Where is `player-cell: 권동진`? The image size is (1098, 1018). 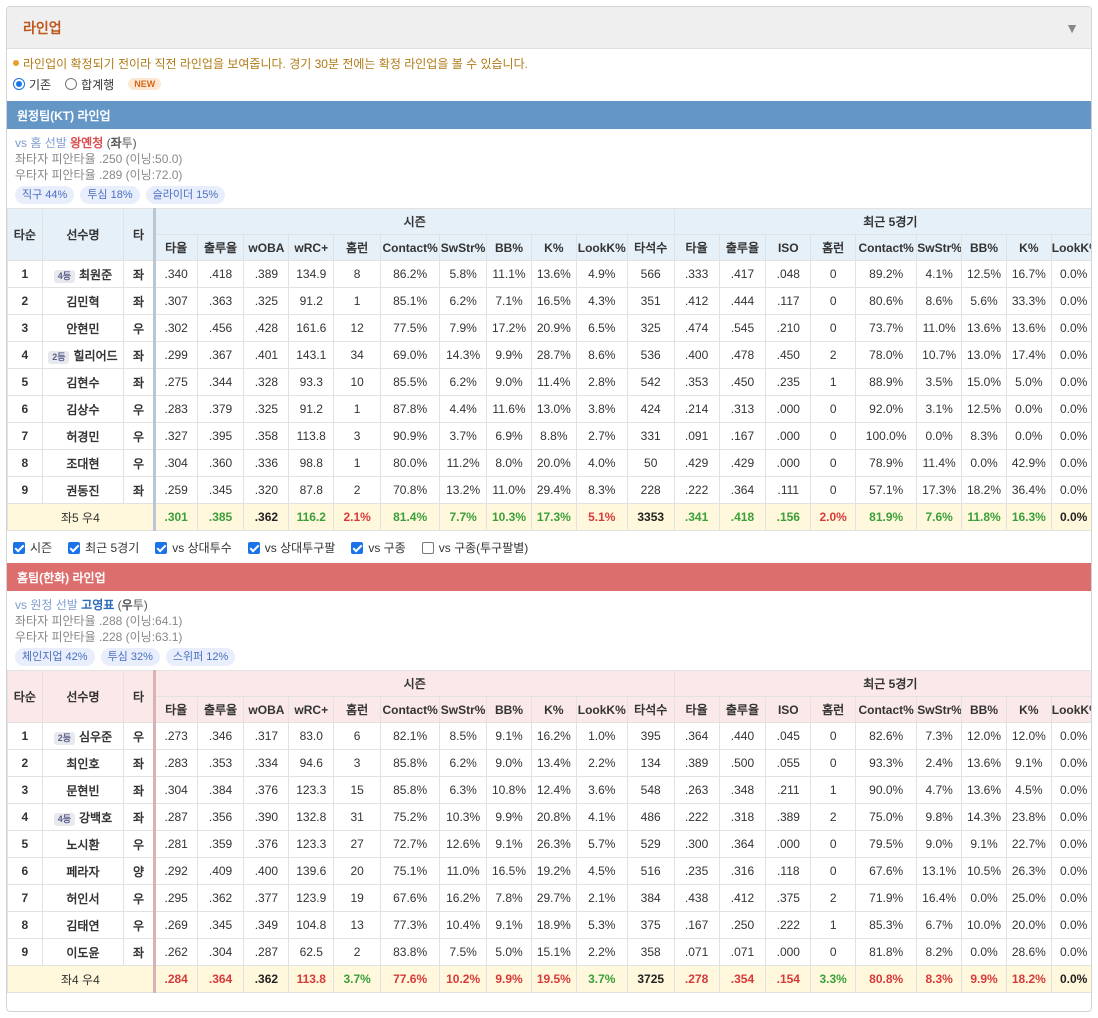
player-cell: 권동진 is located at coordinates (83, 490).